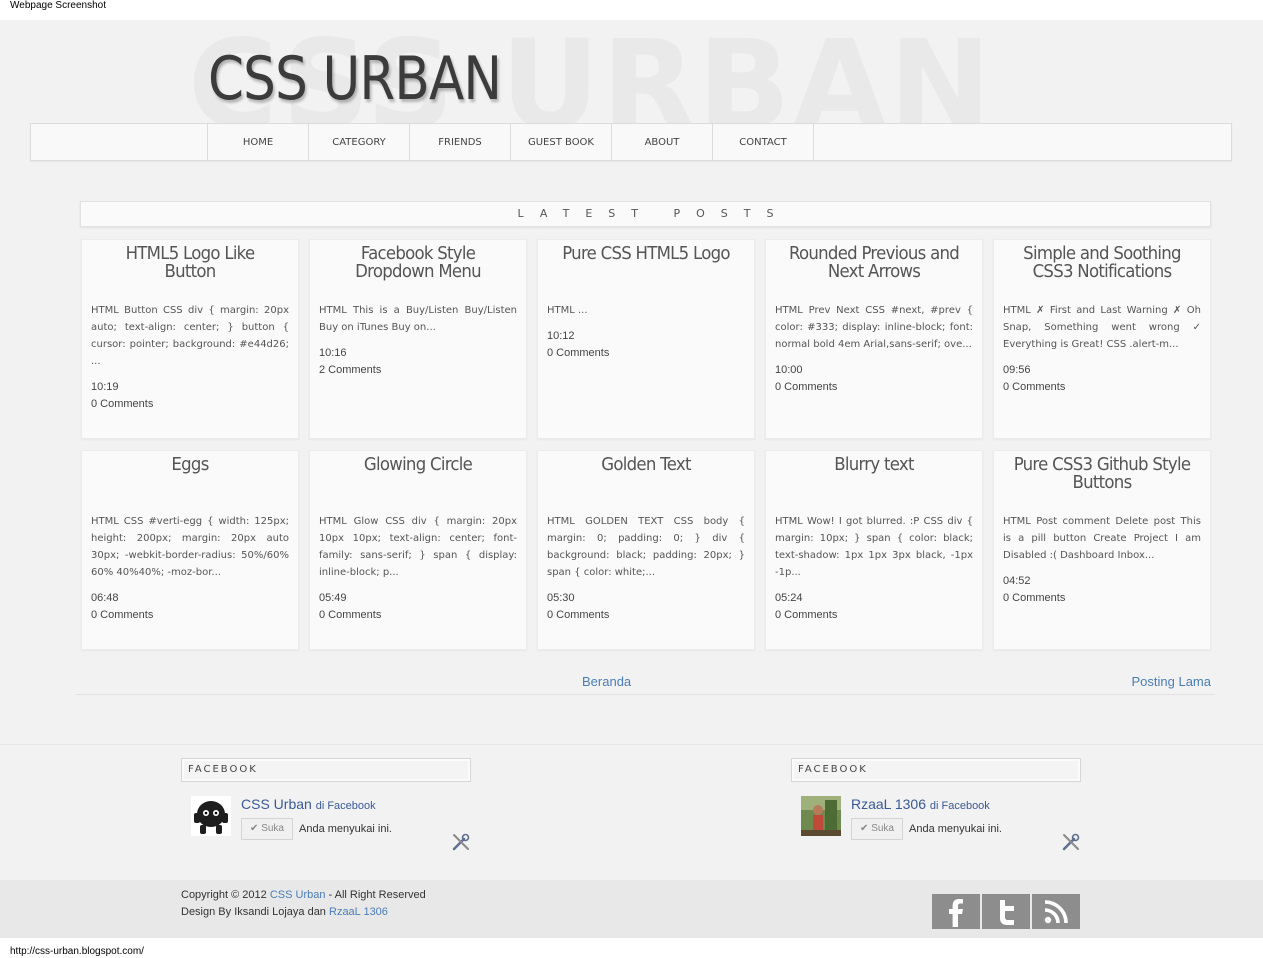 Image resolution: width=1263 pixels, height=958 pixels. I want to click on nav-contact: CONTACT, so click(763, 142).